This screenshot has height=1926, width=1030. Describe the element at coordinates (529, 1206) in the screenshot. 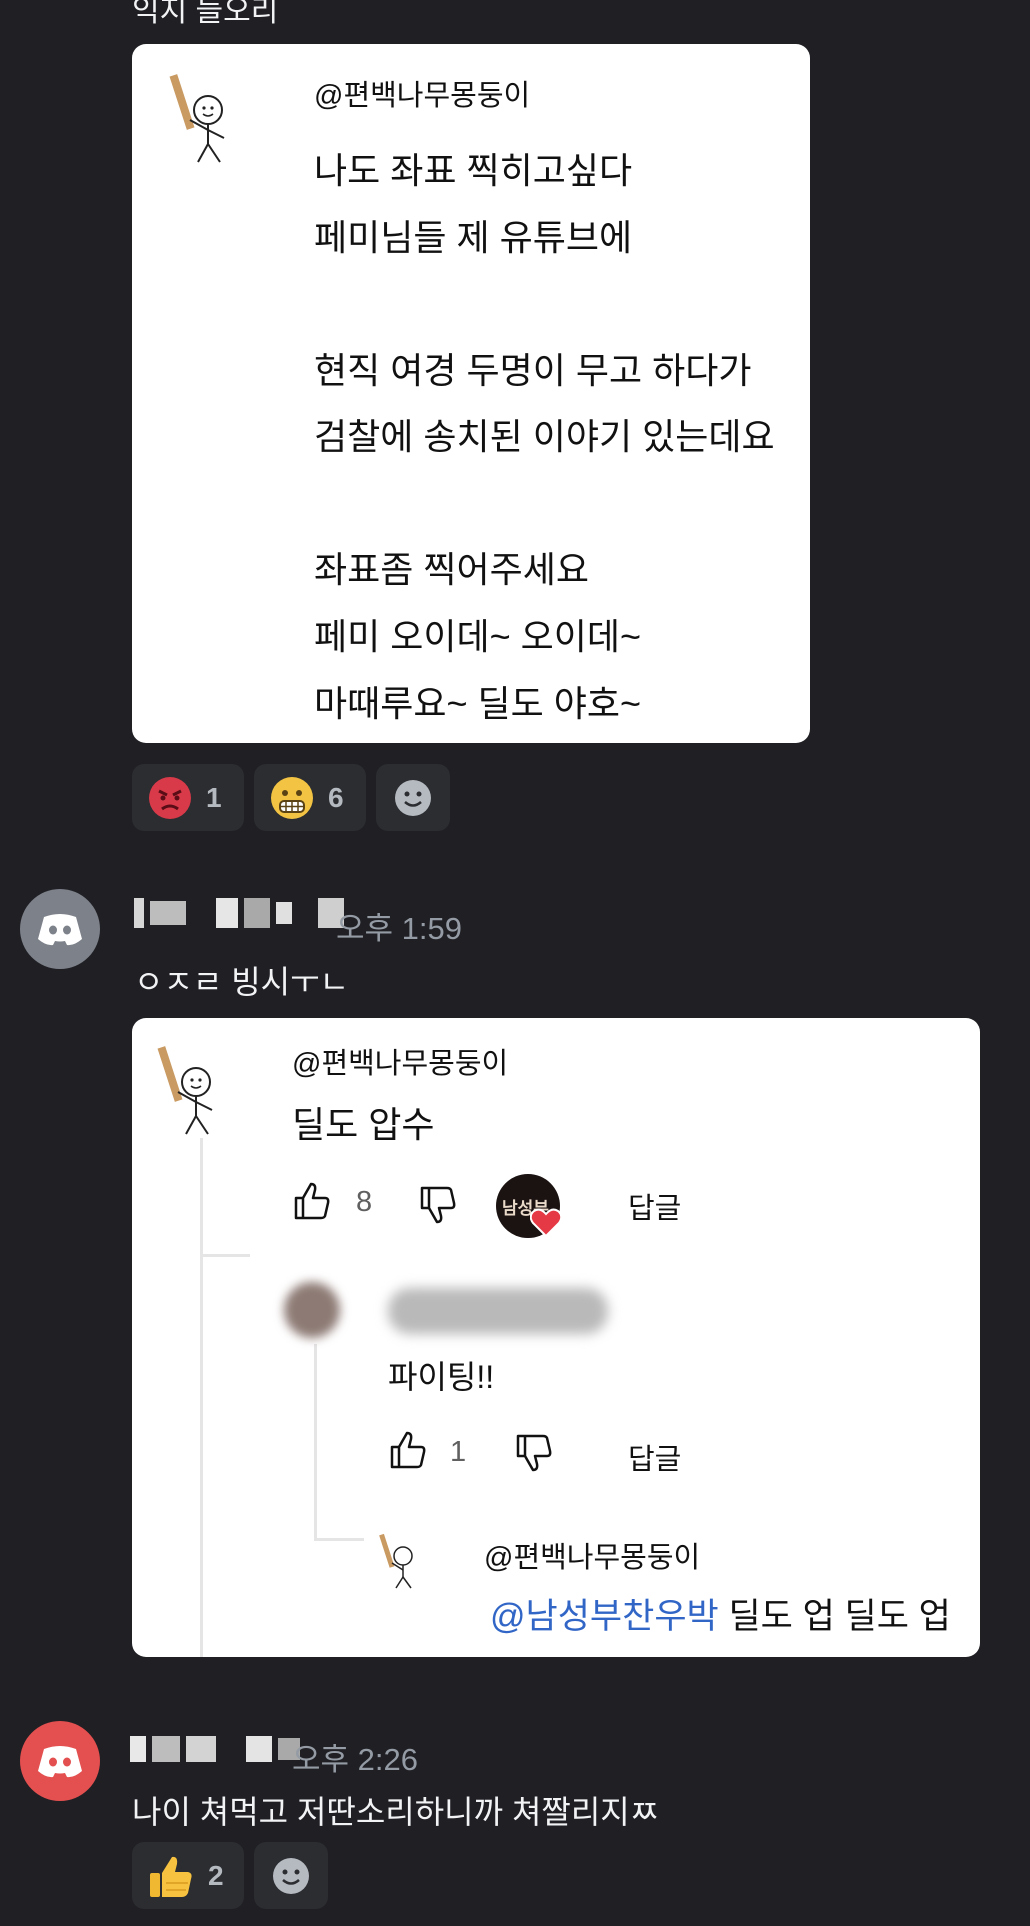

I see `creator-heart-avatar: 남성부` at that location.